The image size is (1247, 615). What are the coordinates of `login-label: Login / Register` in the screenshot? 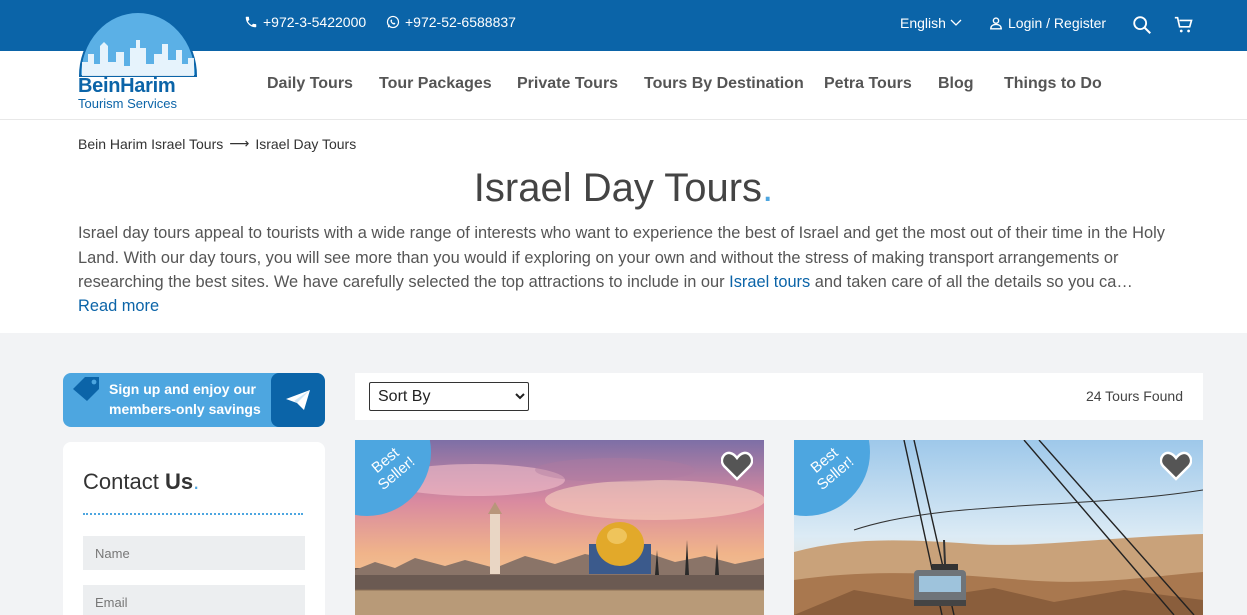 It's located at (1057, 23).